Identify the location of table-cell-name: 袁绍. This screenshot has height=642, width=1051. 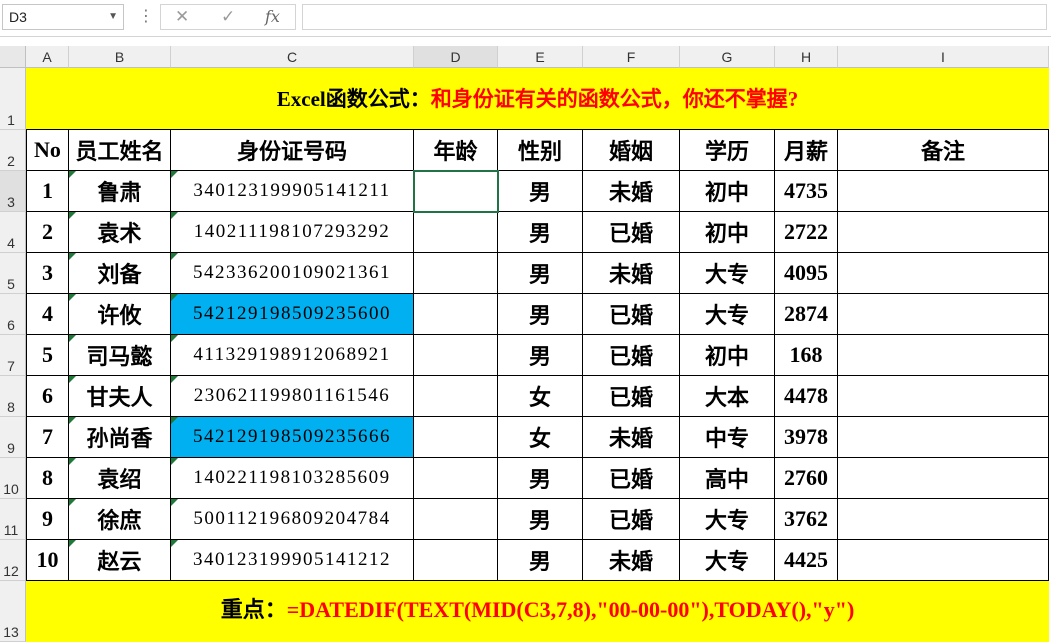
(120, 478).